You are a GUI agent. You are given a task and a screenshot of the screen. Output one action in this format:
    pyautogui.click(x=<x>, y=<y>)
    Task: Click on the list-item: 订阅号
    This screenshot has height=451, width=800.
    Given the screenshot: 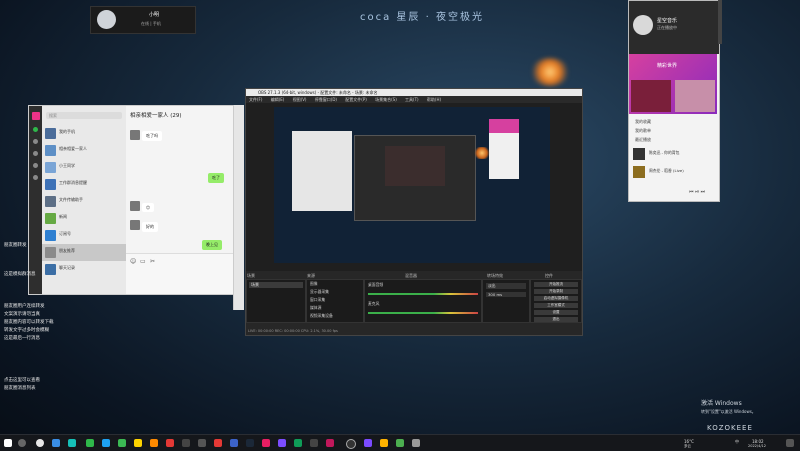 What is the action you would take?
    pyautogui.click(x=84, y=235)
    